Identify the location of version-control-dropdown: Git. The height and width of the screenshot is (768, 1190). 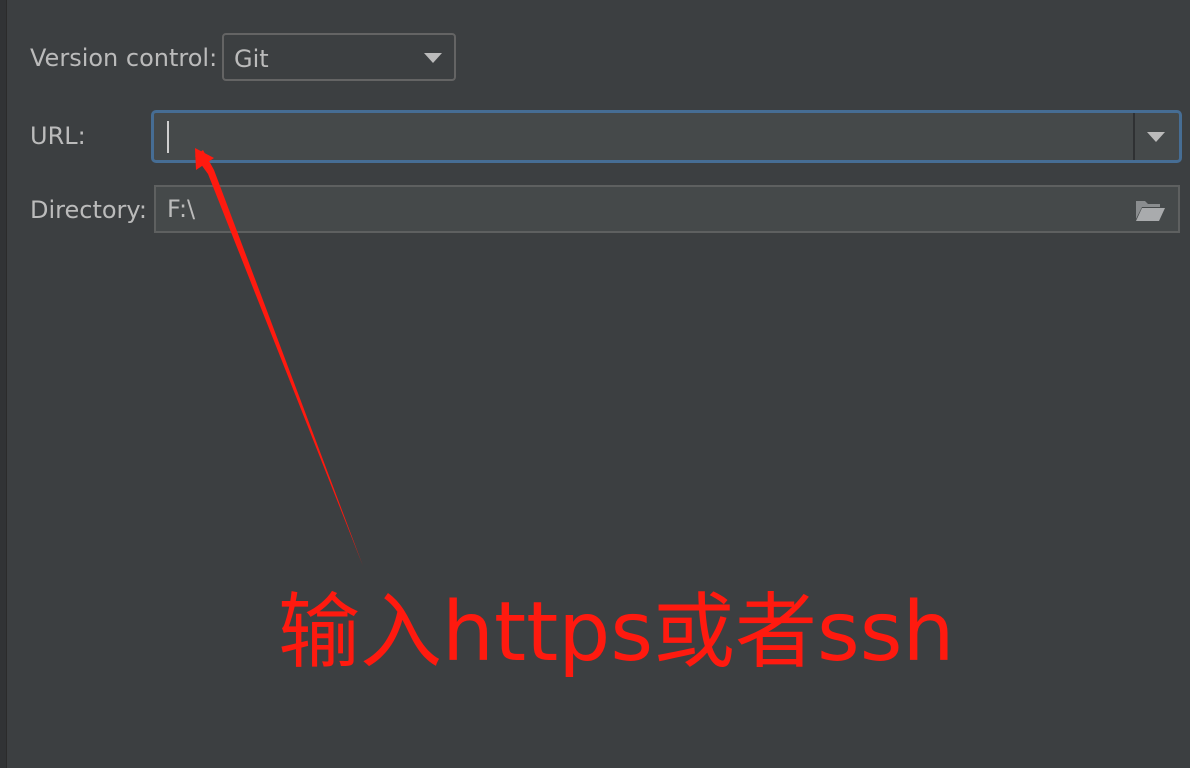
(339, 57).